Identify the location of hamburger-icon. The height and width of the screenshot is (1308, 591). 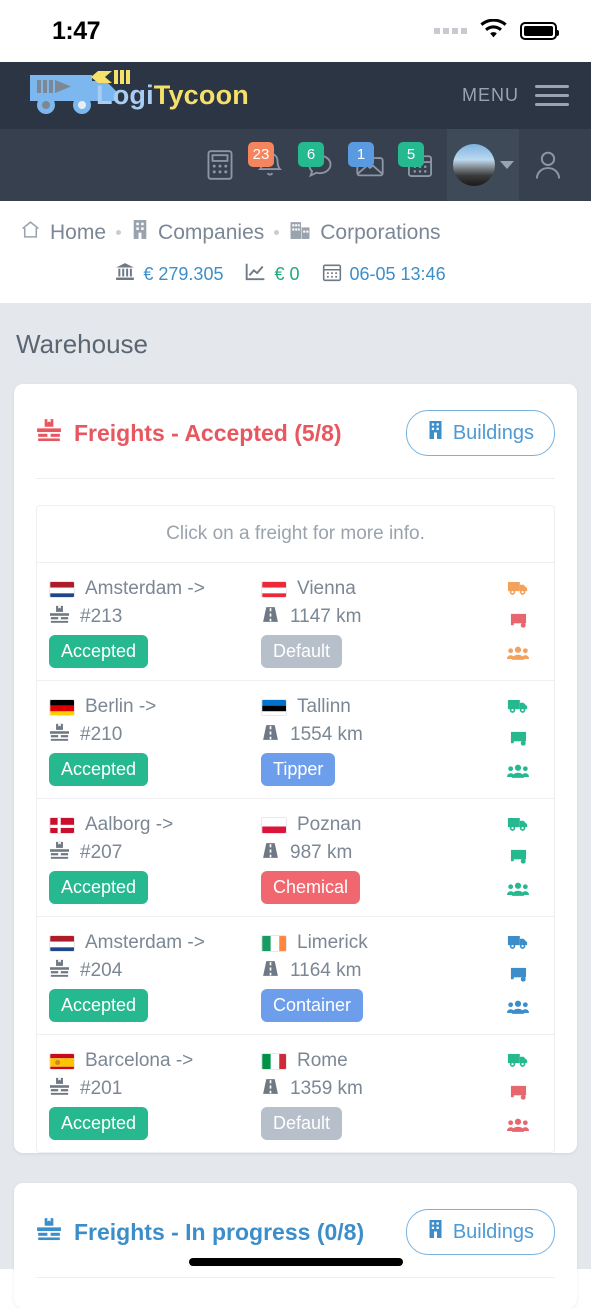
(552, 95).